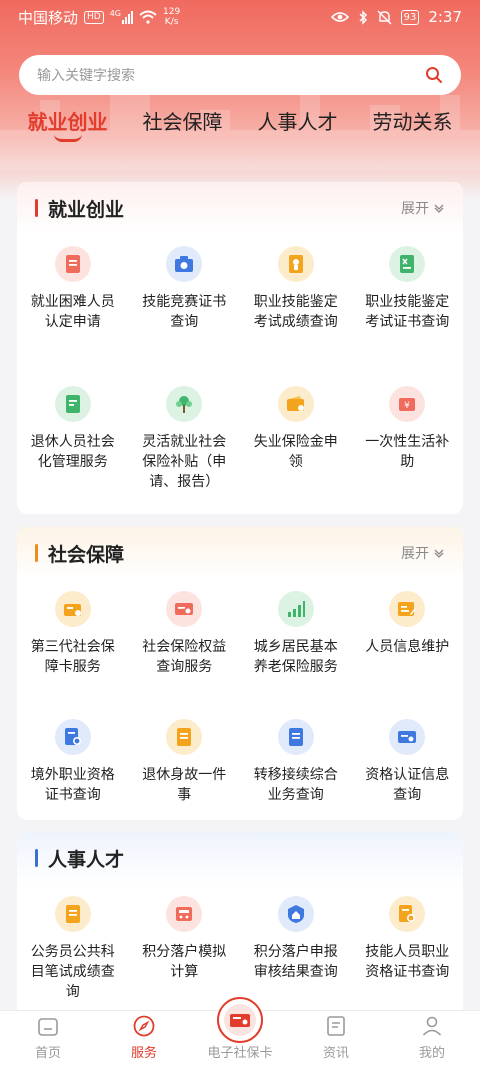 Image resolution: width=480 pixels, height=1067 pixels. I want to click on search-bar: 输入关键字搜索, so click(240, 75).